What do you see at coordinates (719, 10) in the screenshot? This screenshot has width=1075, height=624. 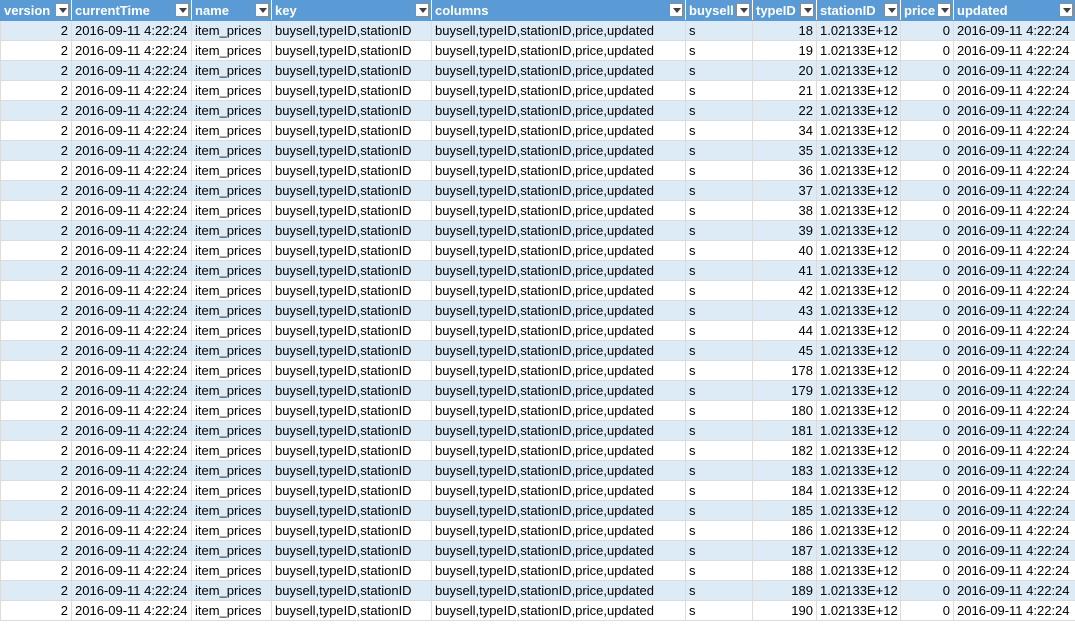 I see `column-header-buysell: buysell` at bounding box center [719, 10].